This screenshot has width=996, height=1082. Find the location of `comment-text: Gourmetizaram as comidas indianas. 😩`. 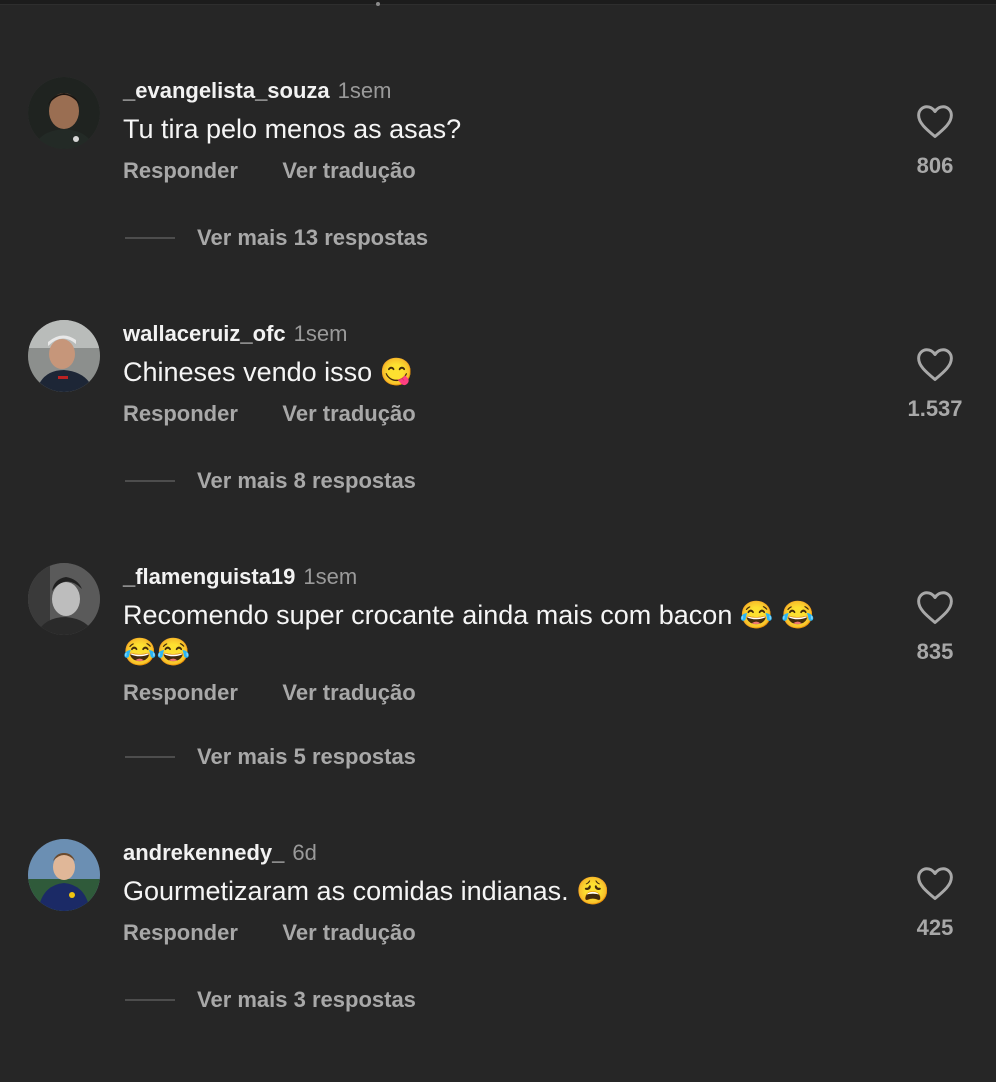

comment-text: Gourmetizaram as comidas indianas. 😩 is located at coordinates (366, 891).